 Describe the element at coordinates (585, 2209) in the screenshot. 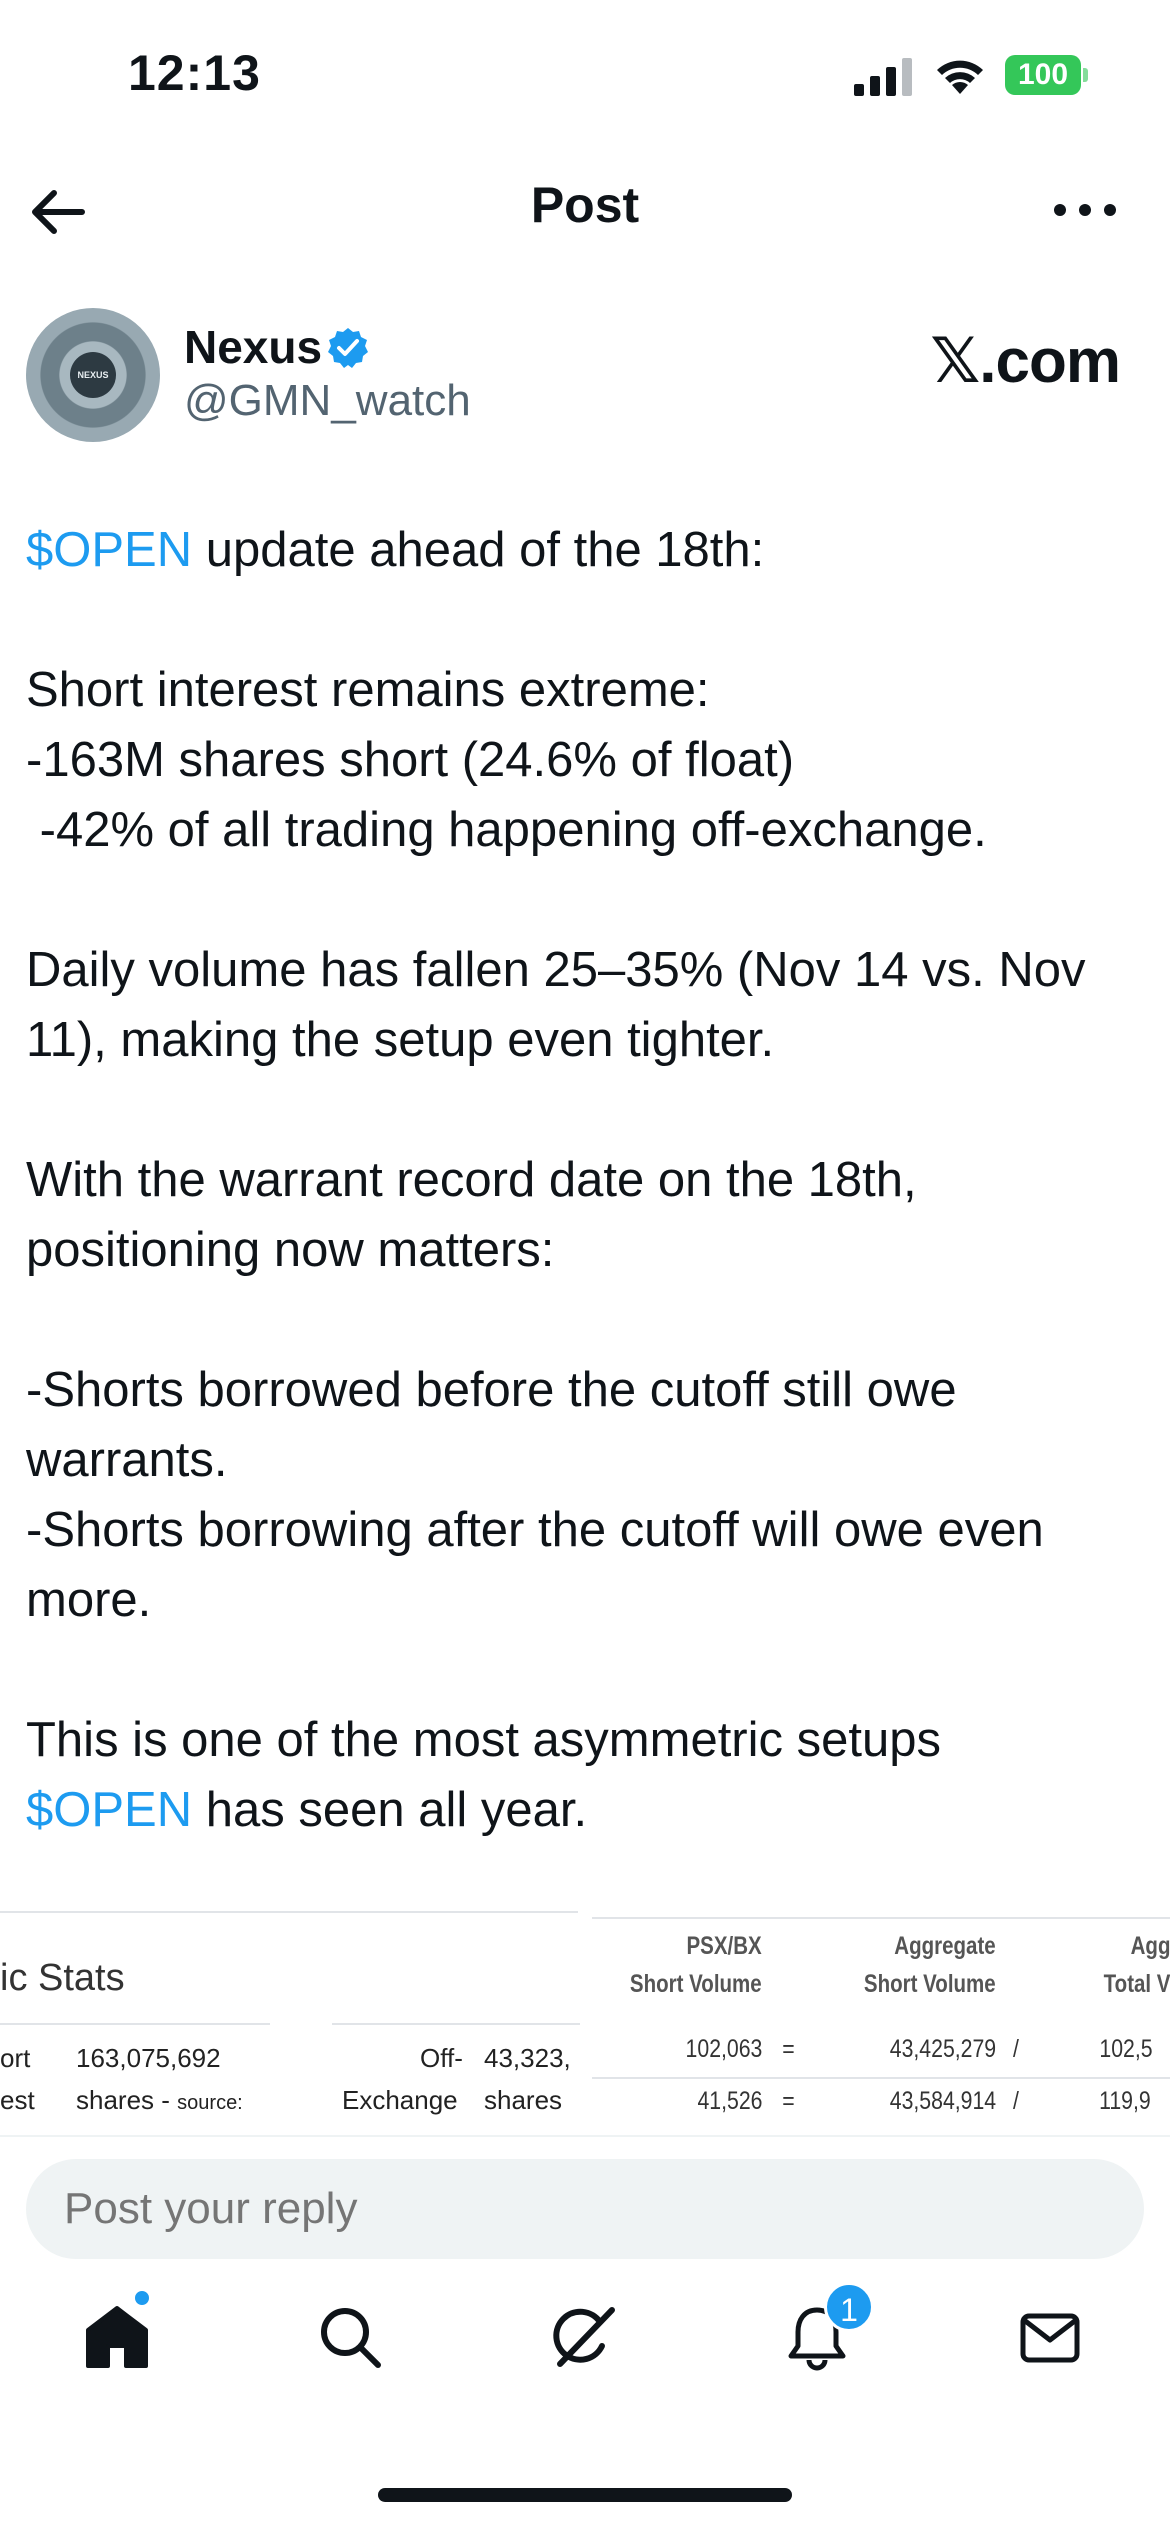

I see `reply-input` at that location.